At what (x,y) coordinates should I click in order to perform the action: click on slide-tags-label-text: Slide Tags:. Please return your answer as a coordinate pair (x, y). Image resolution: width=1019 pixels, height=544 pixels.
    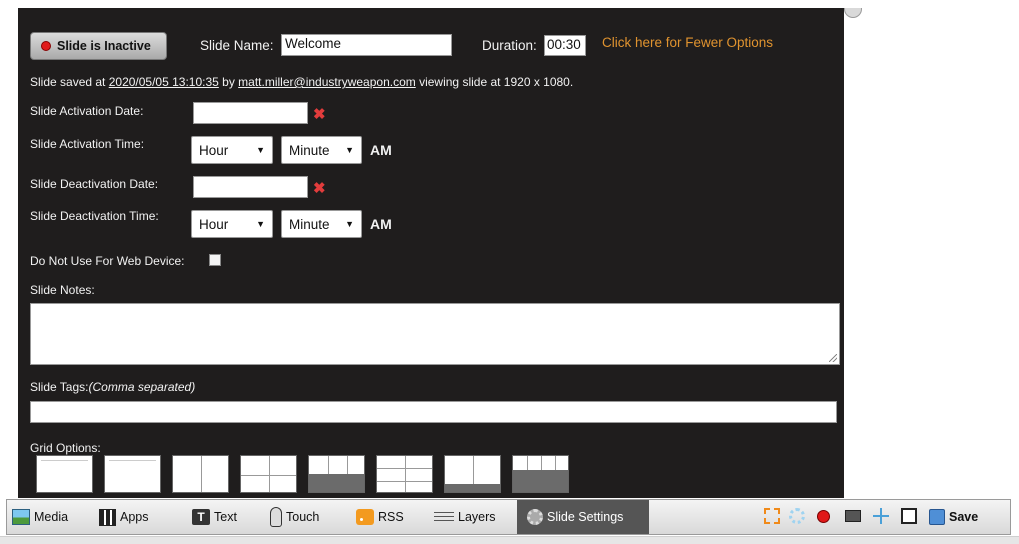
    Looking at the image, I should click on (59, 387).